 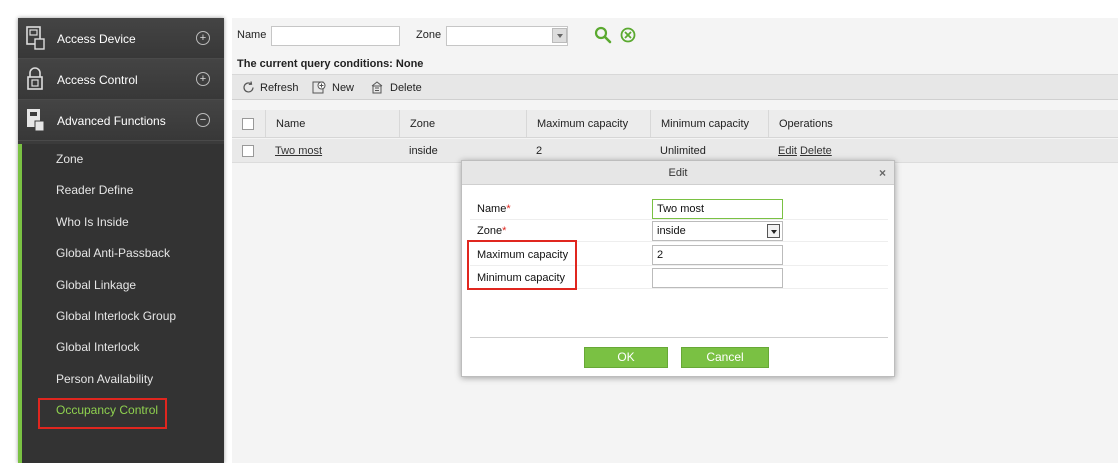 I want to click on sidebar-group-access-device: Access Device +, so click(x=121, y=38).